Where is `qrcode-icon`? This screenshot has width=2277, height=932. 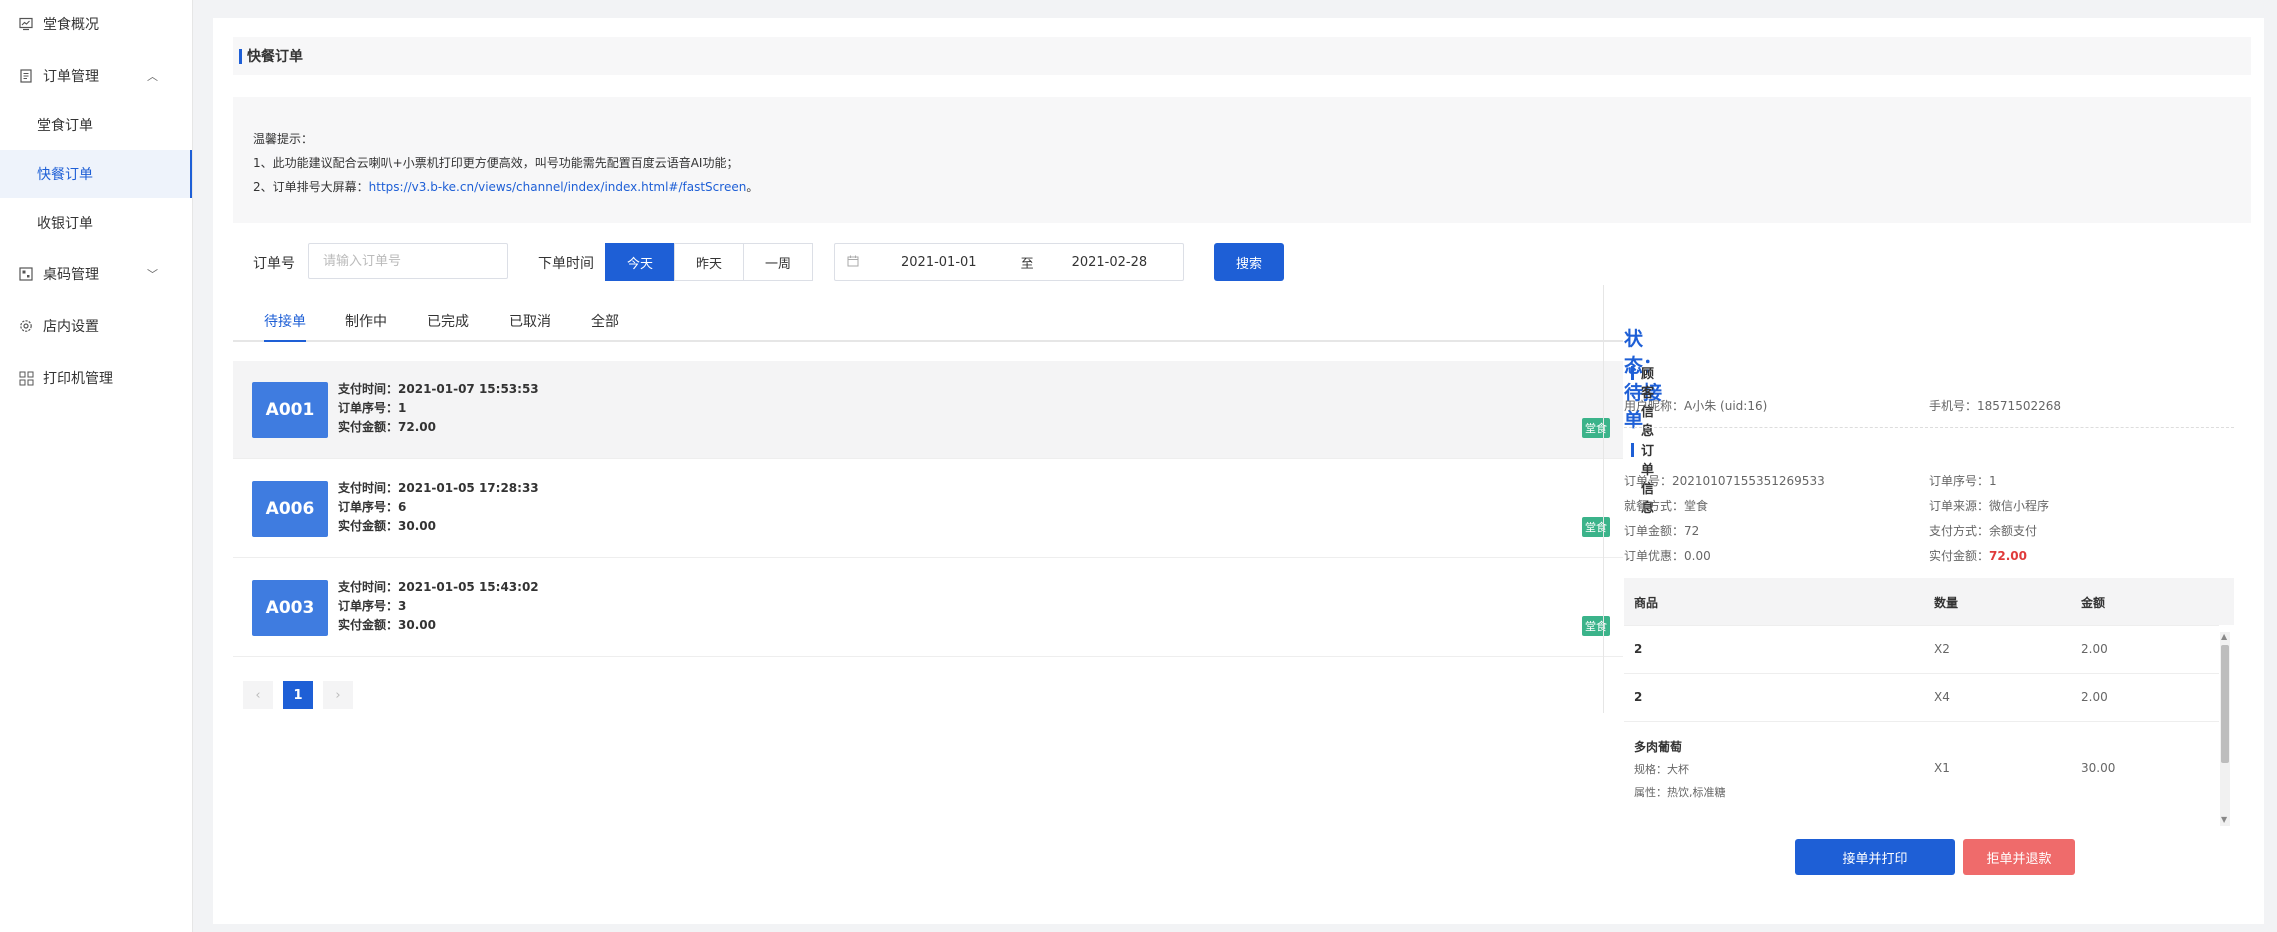
qrcode-icon is located at coordinates (26, 274).